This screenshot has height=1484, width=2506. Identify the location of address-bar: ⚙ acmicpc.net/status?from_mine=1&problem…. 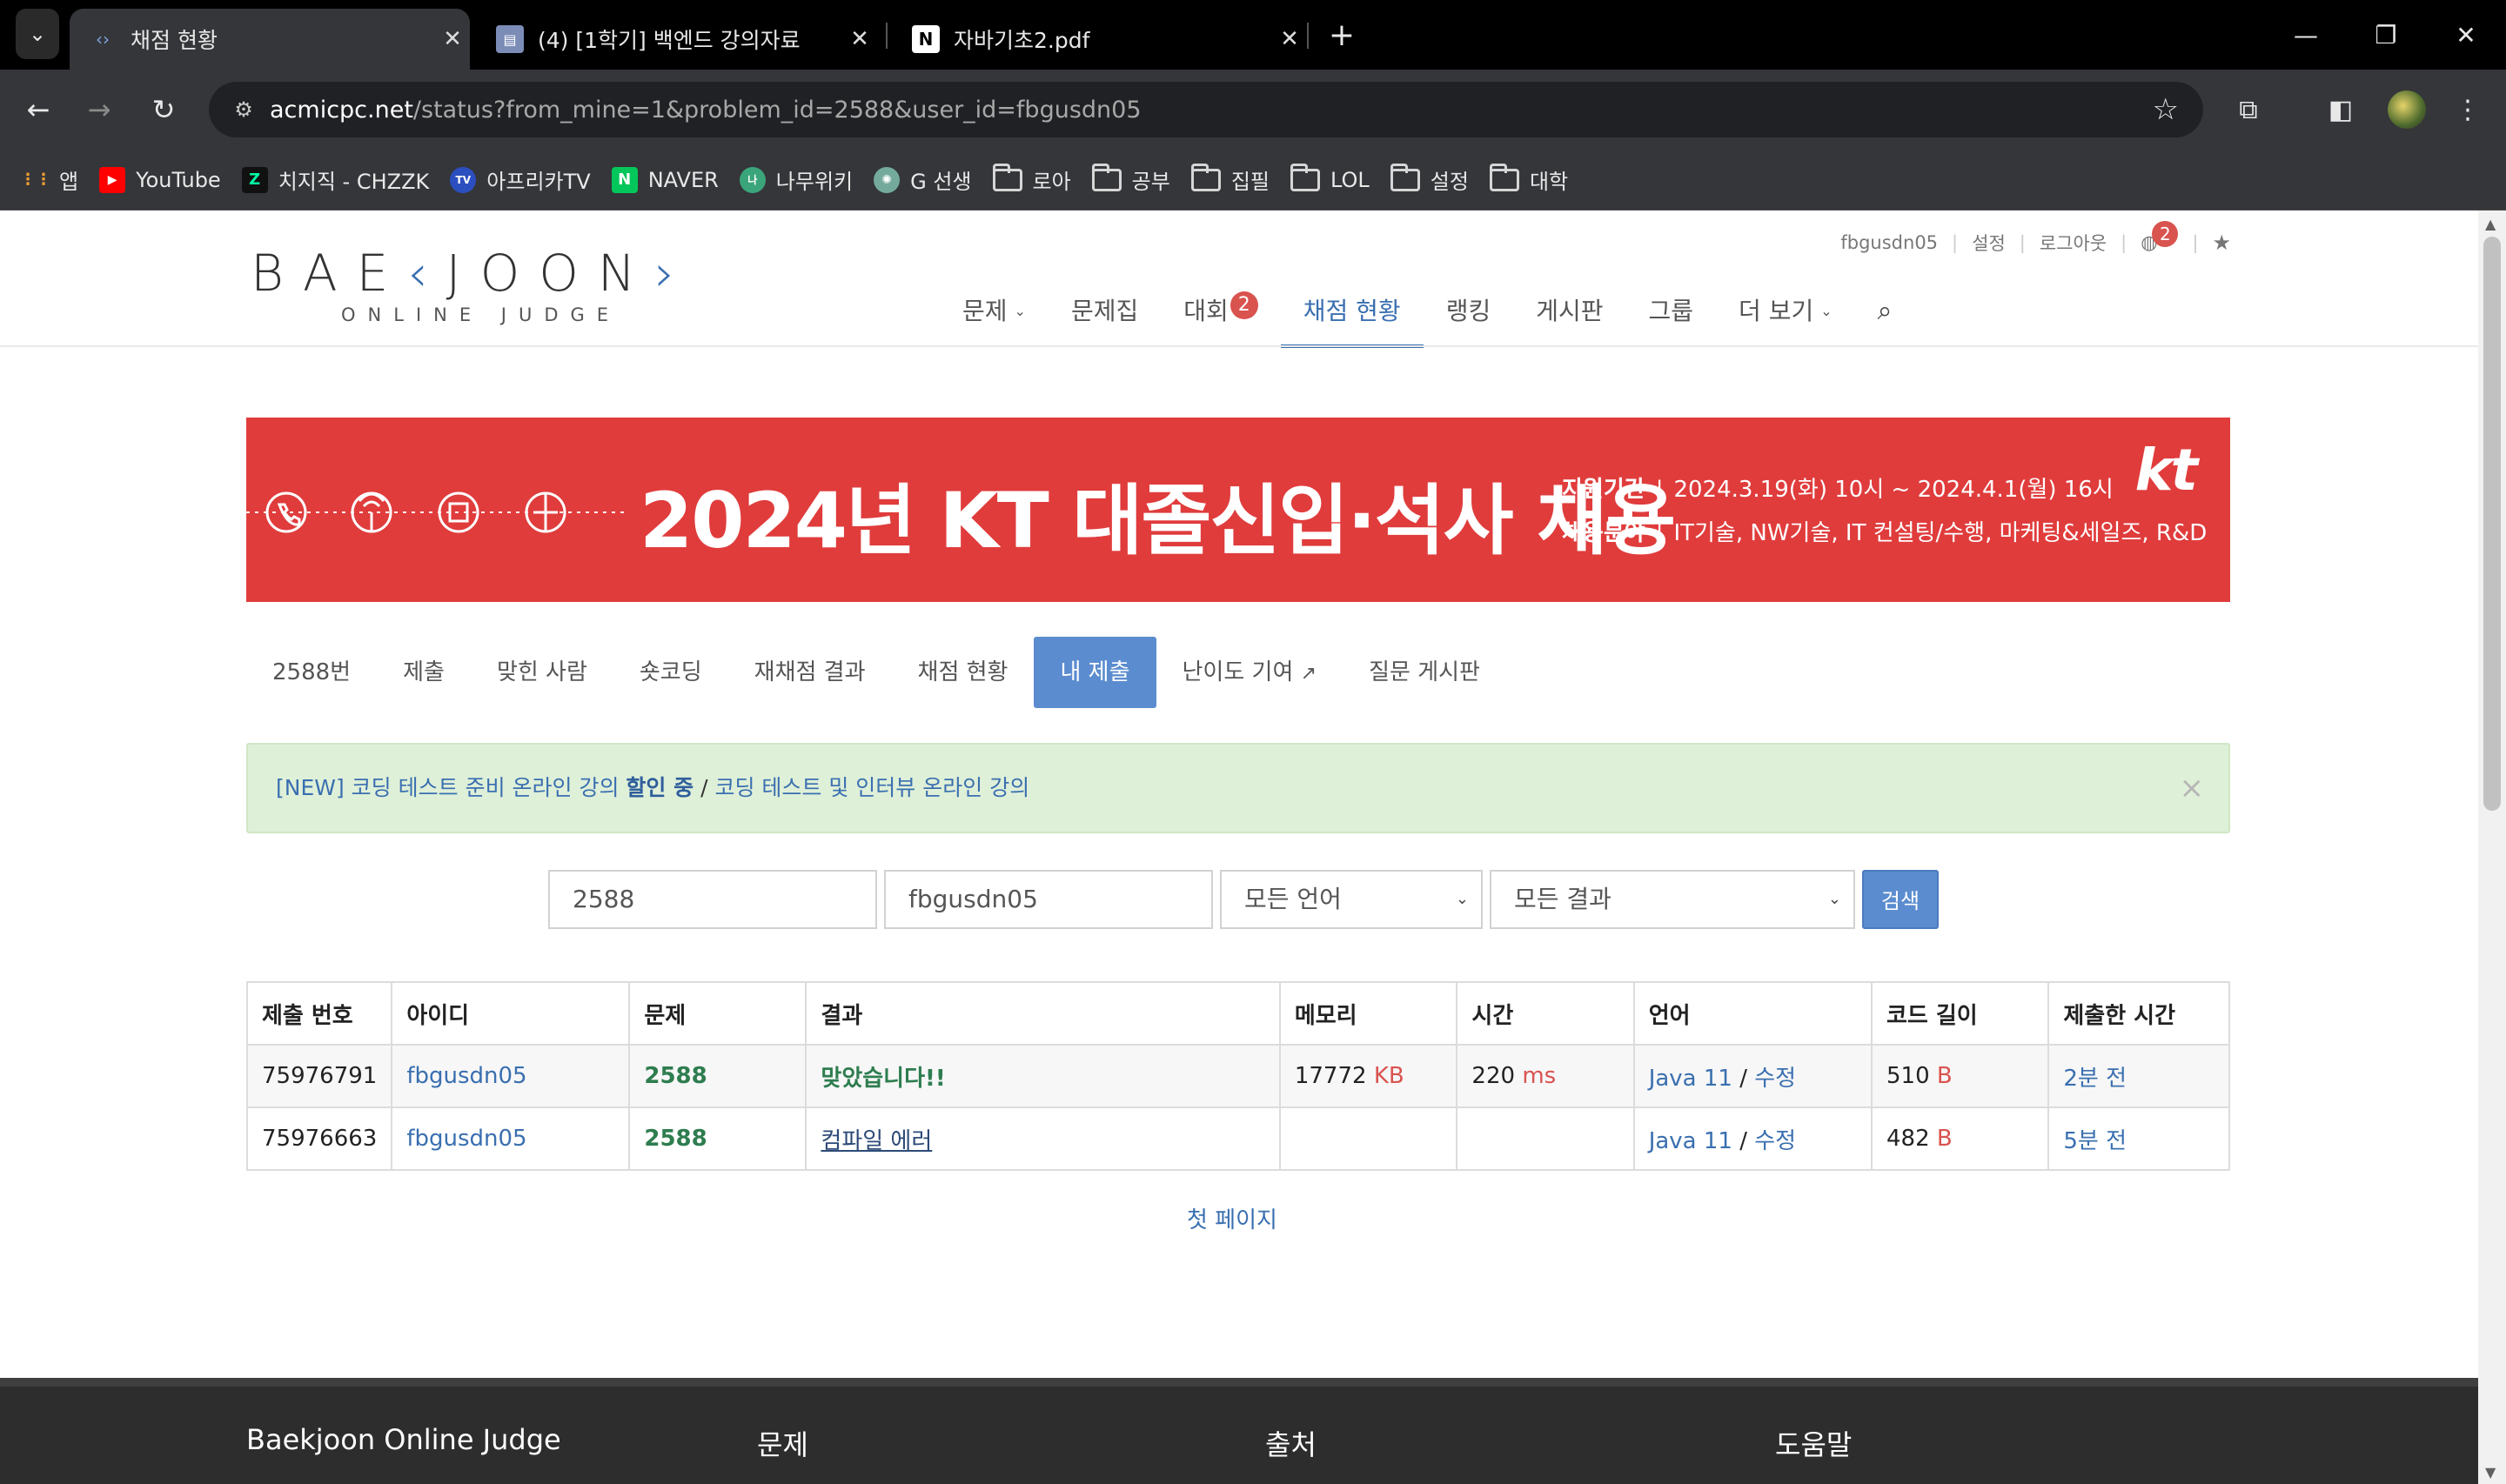
(1206, 109).